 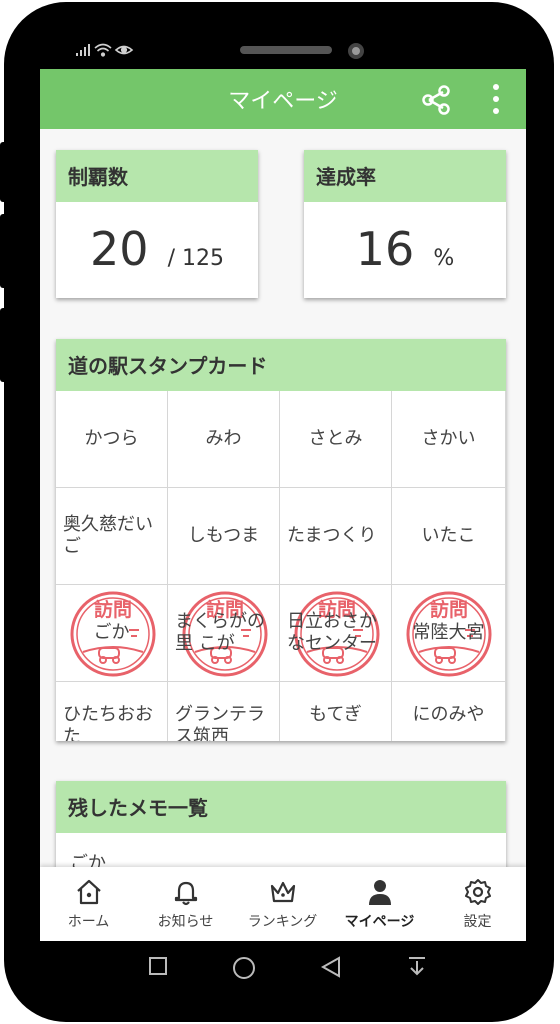 I want to click on nav-ranking-label: ランキング, so click(x=282, y=922).